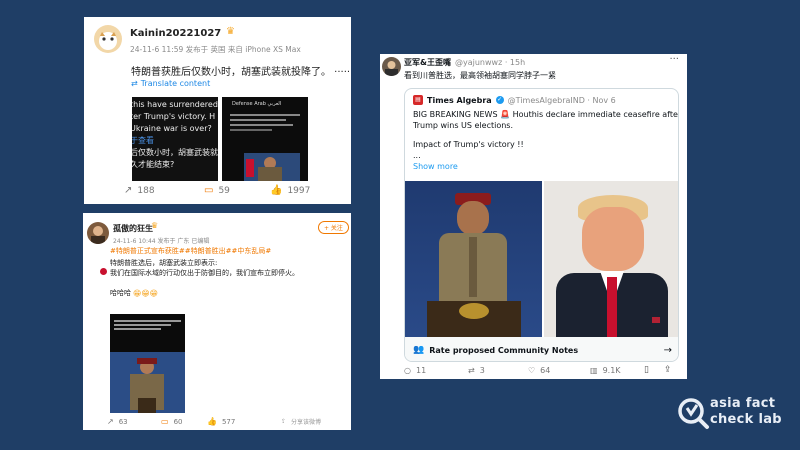  Describe the element at coordinates (170, 83) in the screenshot. I see `translate-link: ⇄ Translate content` at that location.